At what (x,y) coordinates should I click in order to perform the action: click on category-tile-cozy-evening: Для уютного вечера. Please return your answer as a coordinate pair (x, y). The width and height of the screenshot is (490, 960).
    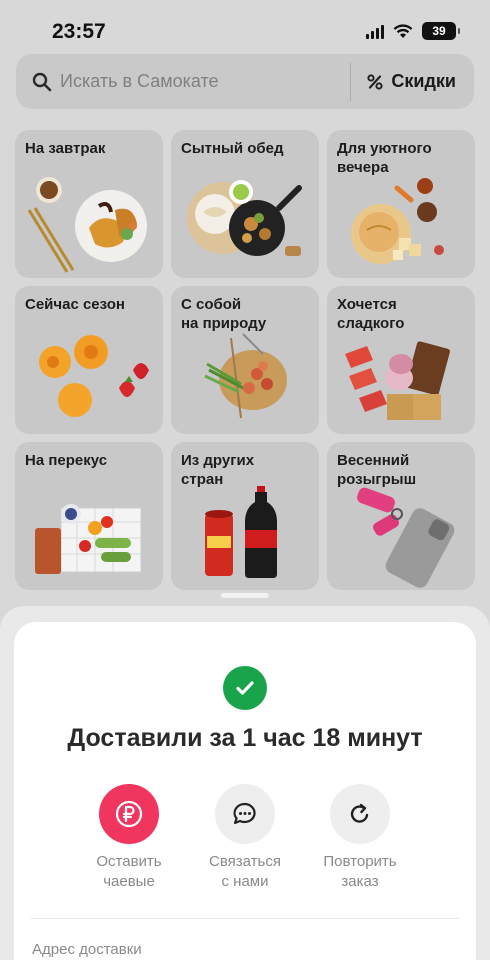
    Looking at the image, I should click on (401, 204).